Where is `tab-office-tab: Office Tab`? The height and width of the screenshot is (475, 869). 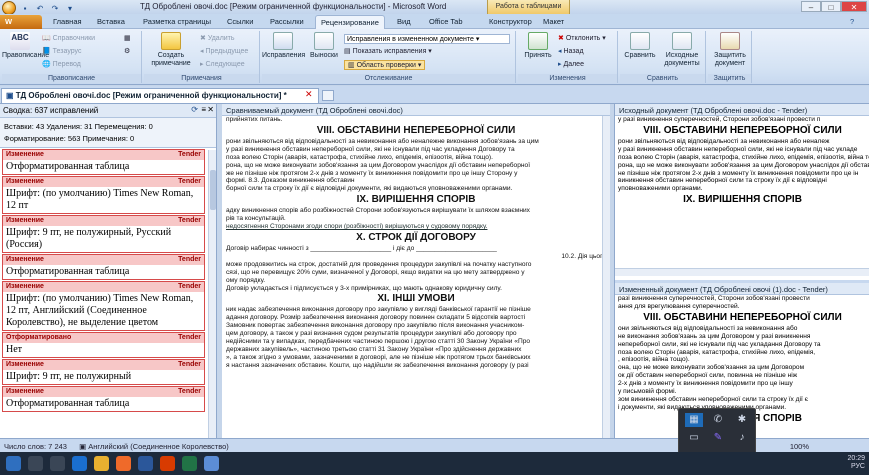
tab-office-tab: Office Tab is located at coordinates (446, 22).